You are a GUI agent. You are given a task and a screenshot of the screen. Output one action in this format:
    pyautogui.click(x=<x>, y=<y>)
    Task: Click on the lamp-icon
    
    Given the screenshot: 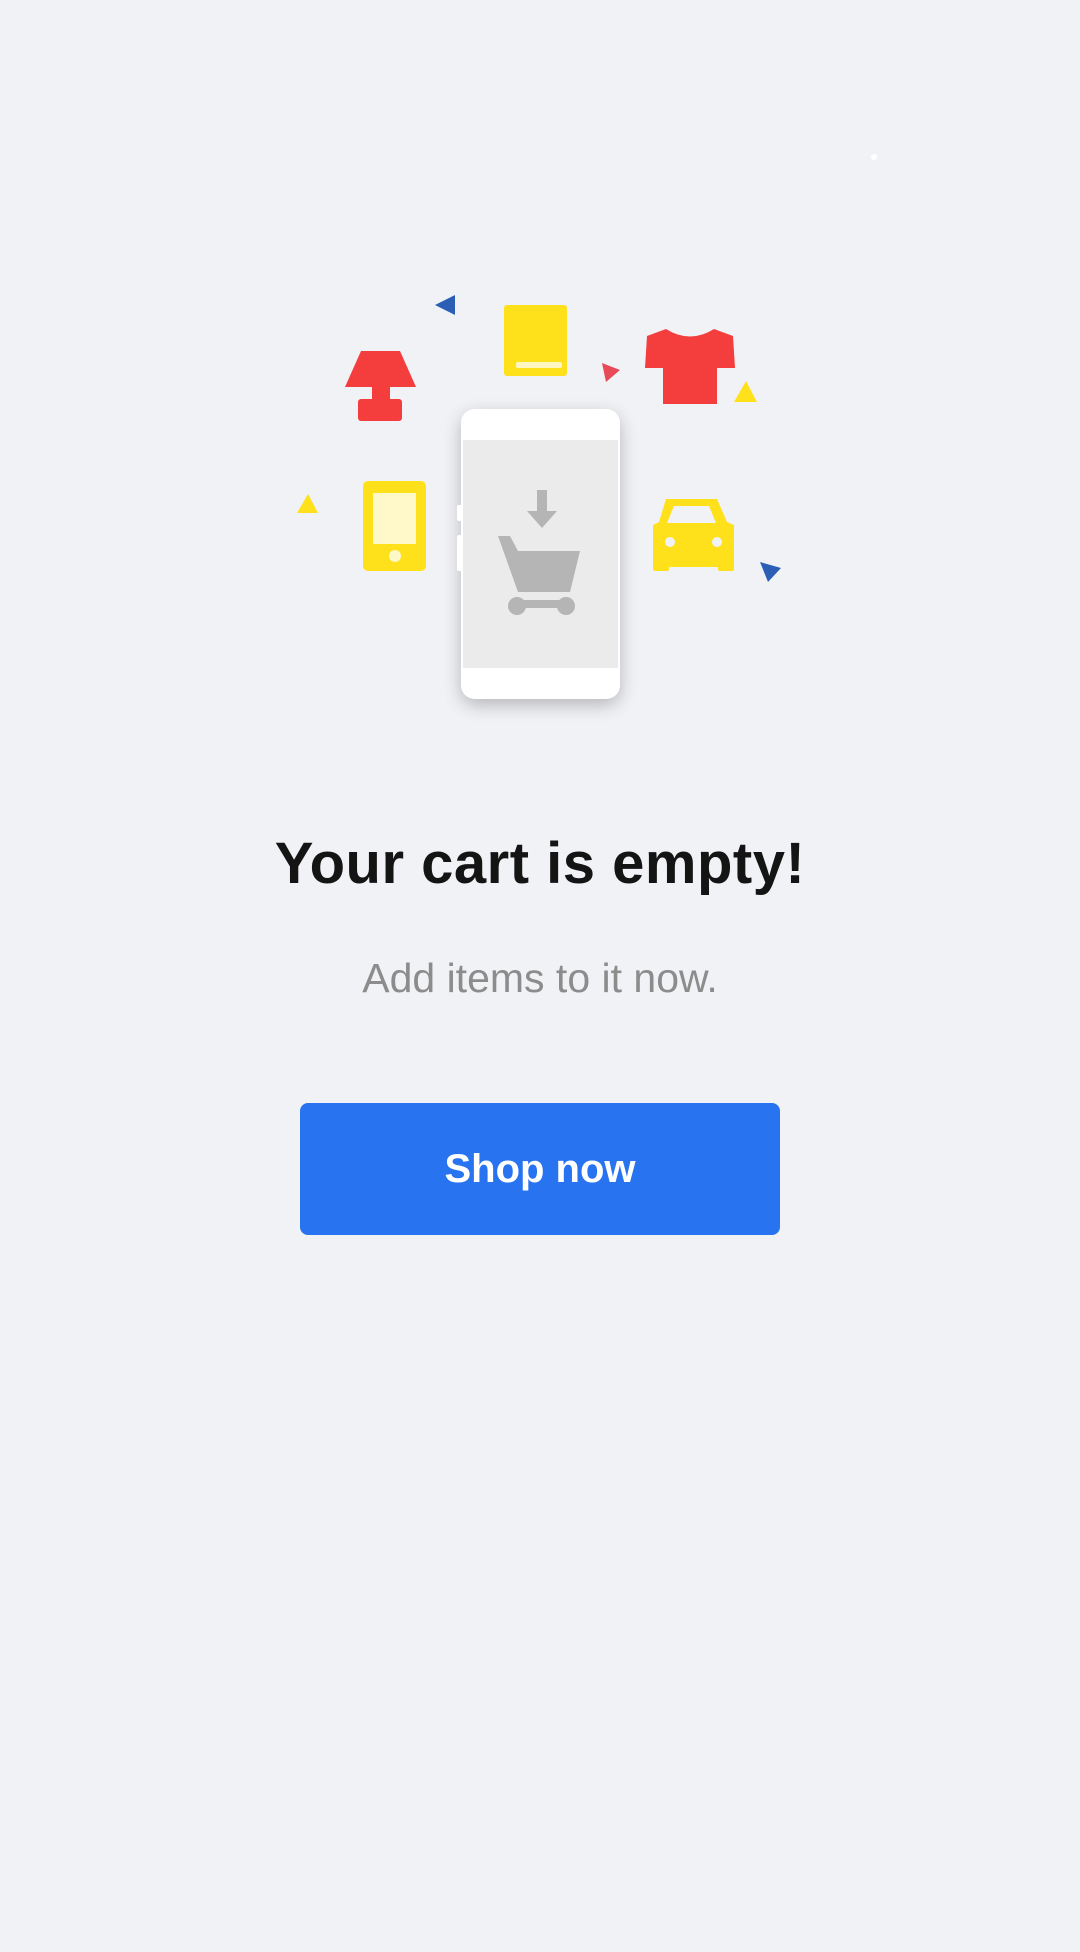 What is the action you would take?
    pyautogui.click(x=380, y=386)
    